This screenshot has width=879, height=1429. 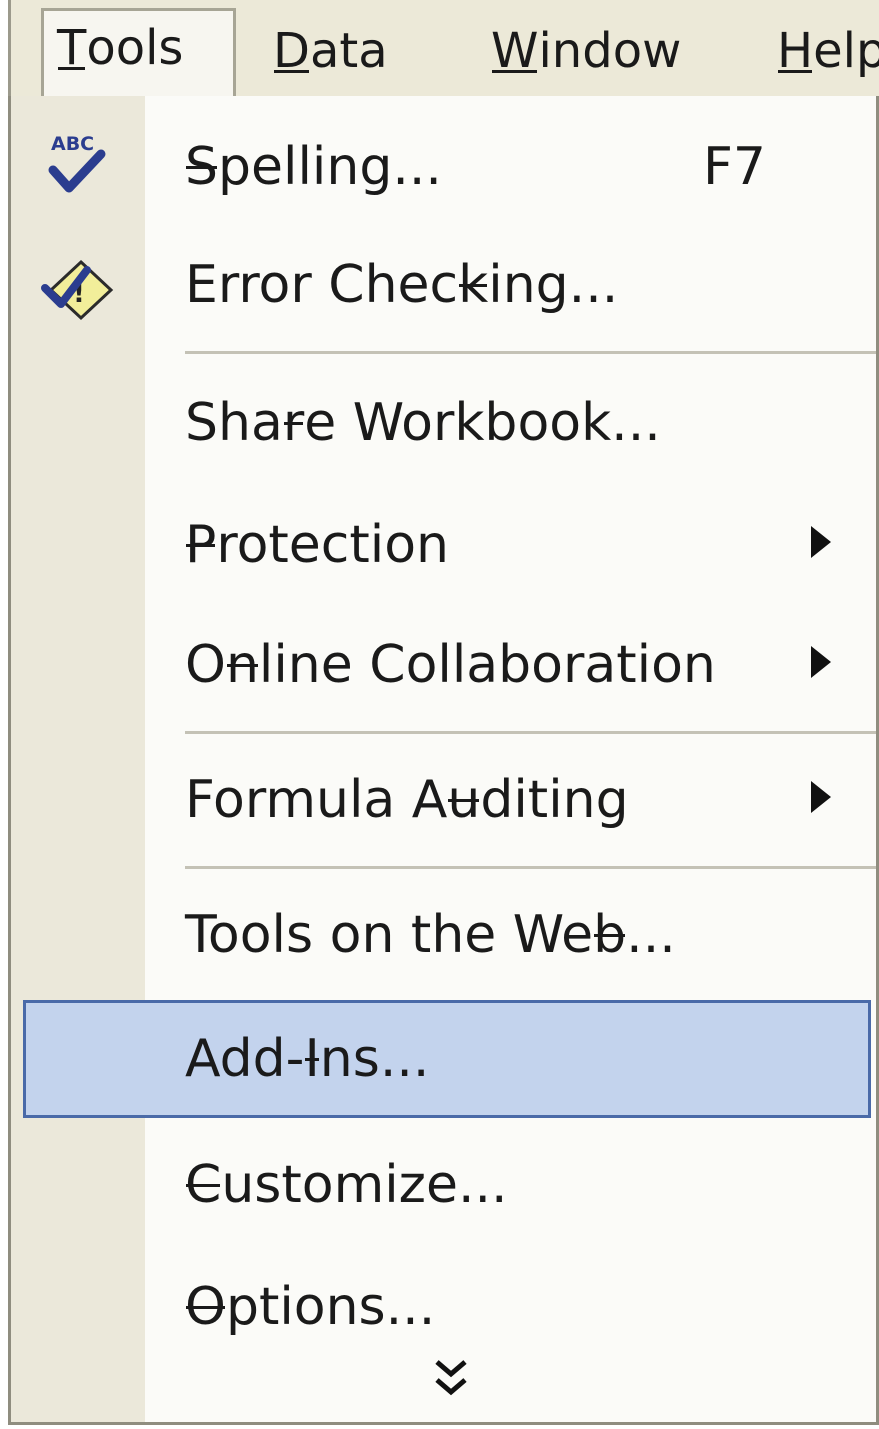 What do you see at coordinates (407, 800) in the screenshot?
I see `menu-item-label: Formula Auditing` at bounding box center [407, 800].